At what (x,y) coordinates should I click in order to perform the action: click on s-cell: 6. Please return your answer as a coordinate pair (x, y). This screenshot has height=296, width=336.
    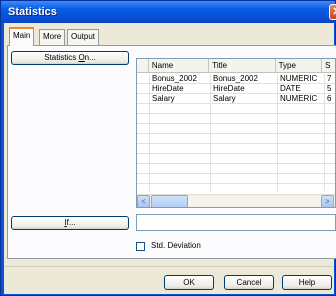
    Looking at the image, I should click on (329, 98).